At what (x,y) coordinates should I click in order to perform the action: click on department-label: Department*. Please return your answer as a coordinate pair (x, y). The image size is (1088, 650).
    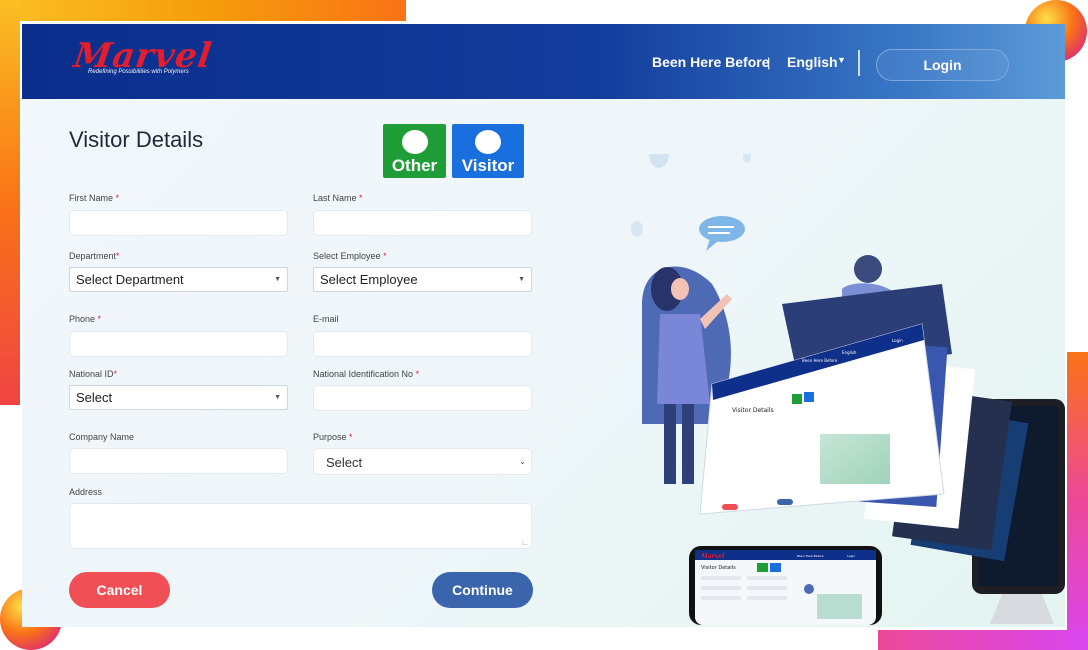
    Looking at the image, I should click on (94, 256).